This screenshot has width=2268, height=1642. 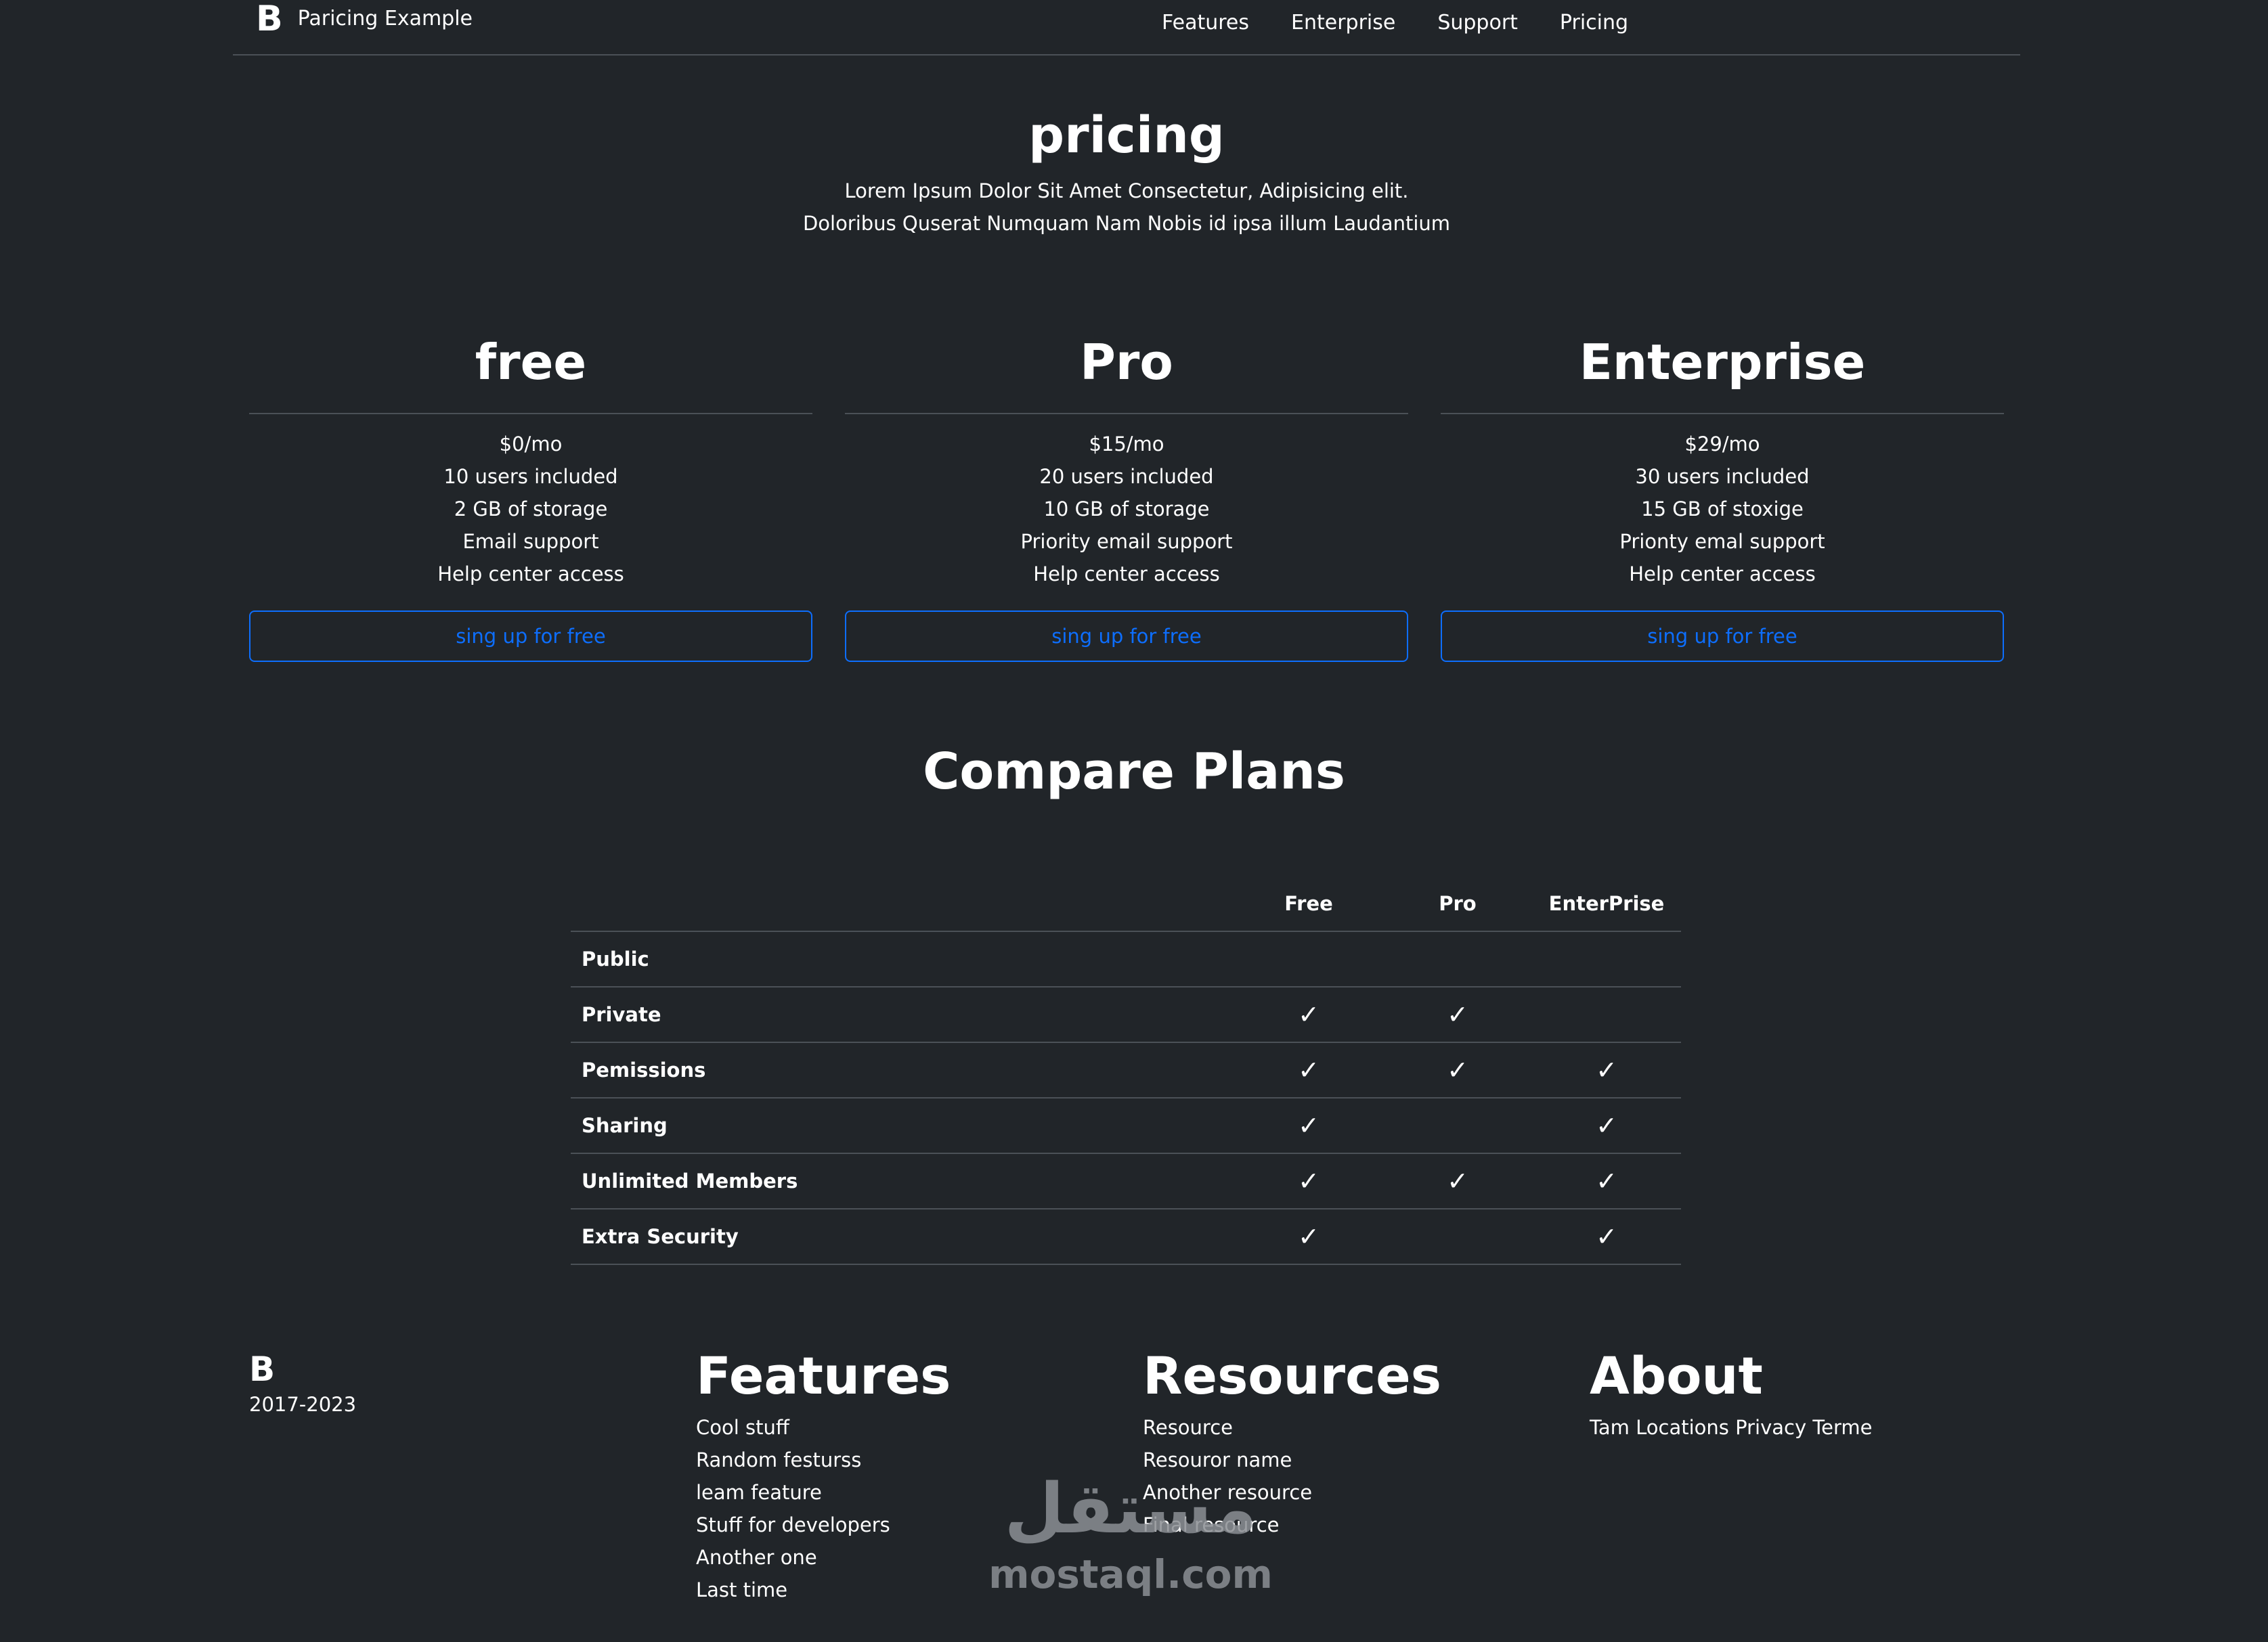 What do you see at coordinates (386, 19) in the screenshot?
I see `brand-name: Paricing Example` at bounding box center [386, 19].